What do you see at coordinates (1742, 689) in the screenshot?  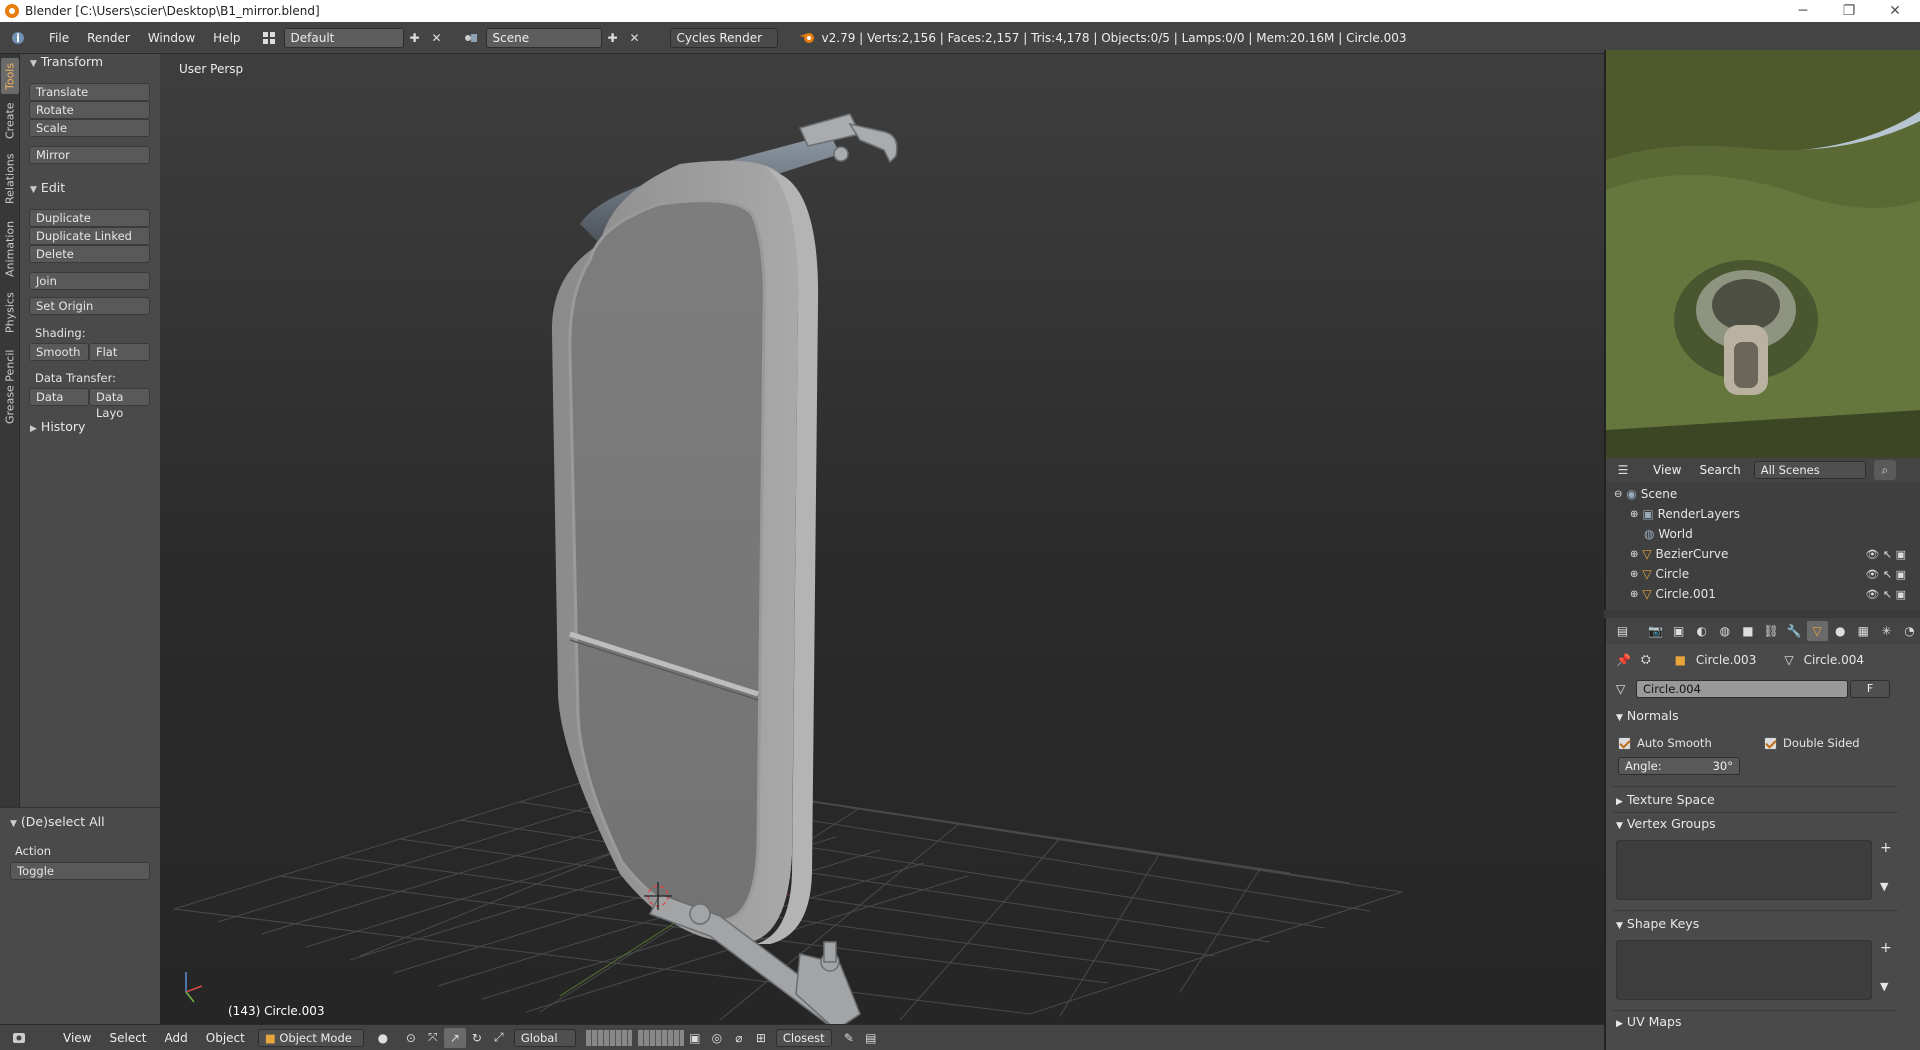 I see `mesh-name-field: Circle.004` at bounding box center [1742, 689].